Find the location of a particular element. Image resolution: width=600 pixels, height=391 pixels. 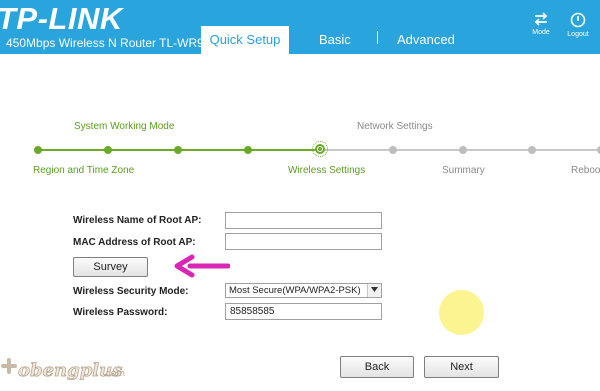

security-mode-label: Wireless Security Mode: is located at coordinates (131, 291).